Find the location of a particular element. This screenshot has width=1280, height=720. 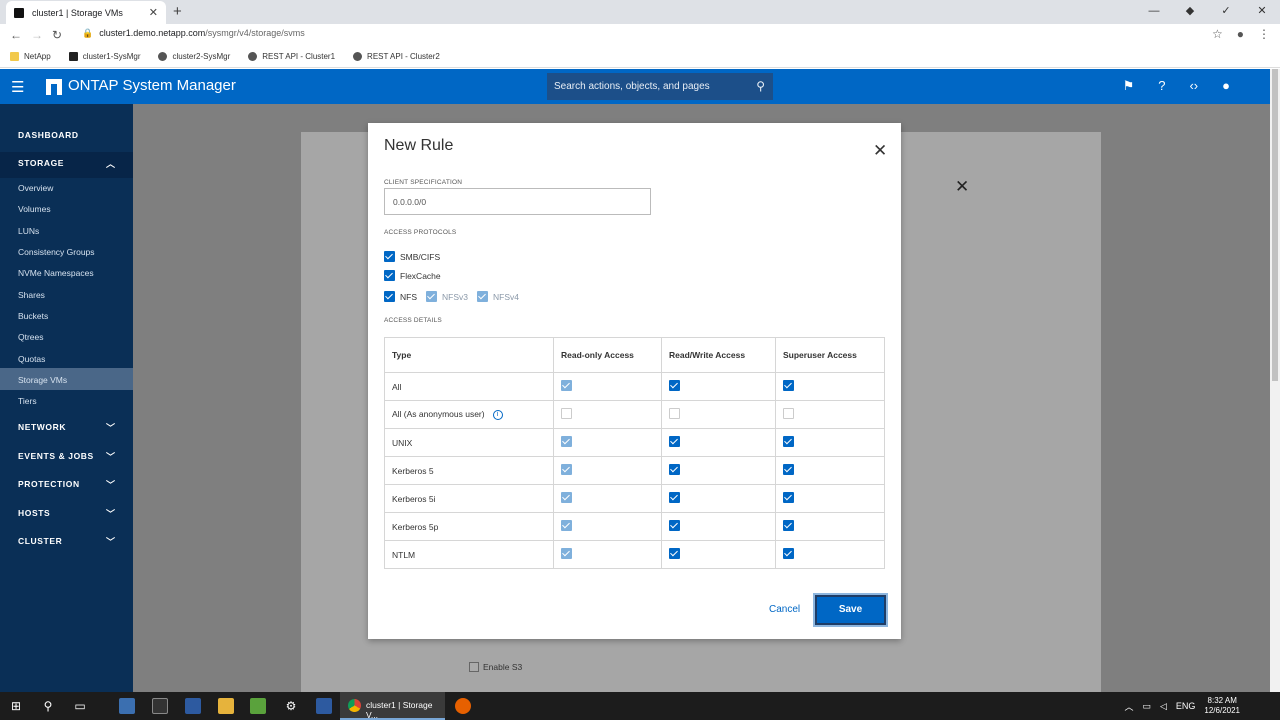

back-icon: ← is located at coordinates (16, 35).